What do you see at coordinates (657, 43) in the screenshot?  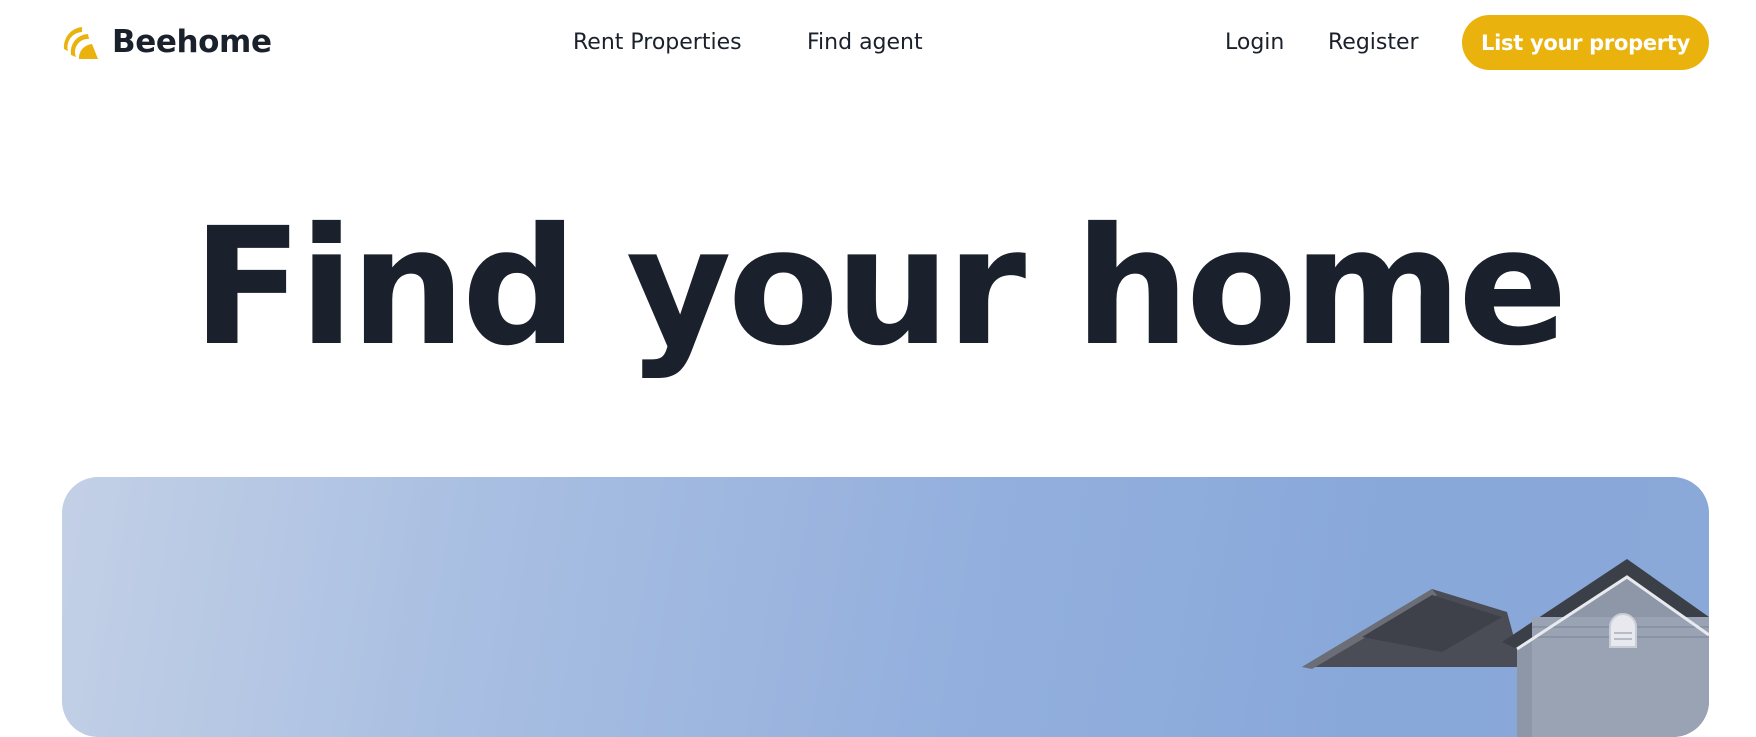 I see `nav-rent-properties-link: Rent Properties` at bounding box center [657, 43].